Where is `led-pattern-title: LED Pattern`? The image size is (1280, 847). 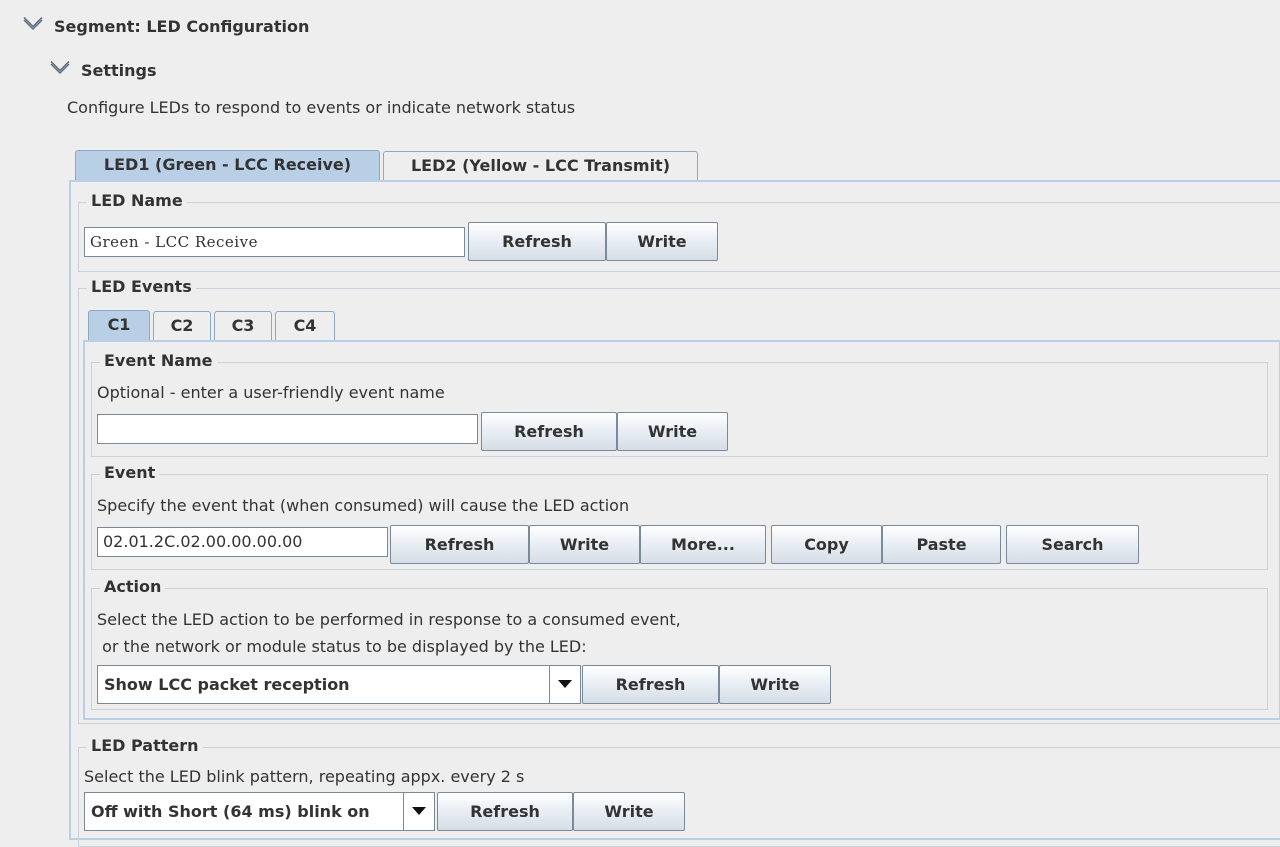
led-pattern-title: LED Pattern is located at coordinates (145, 746).